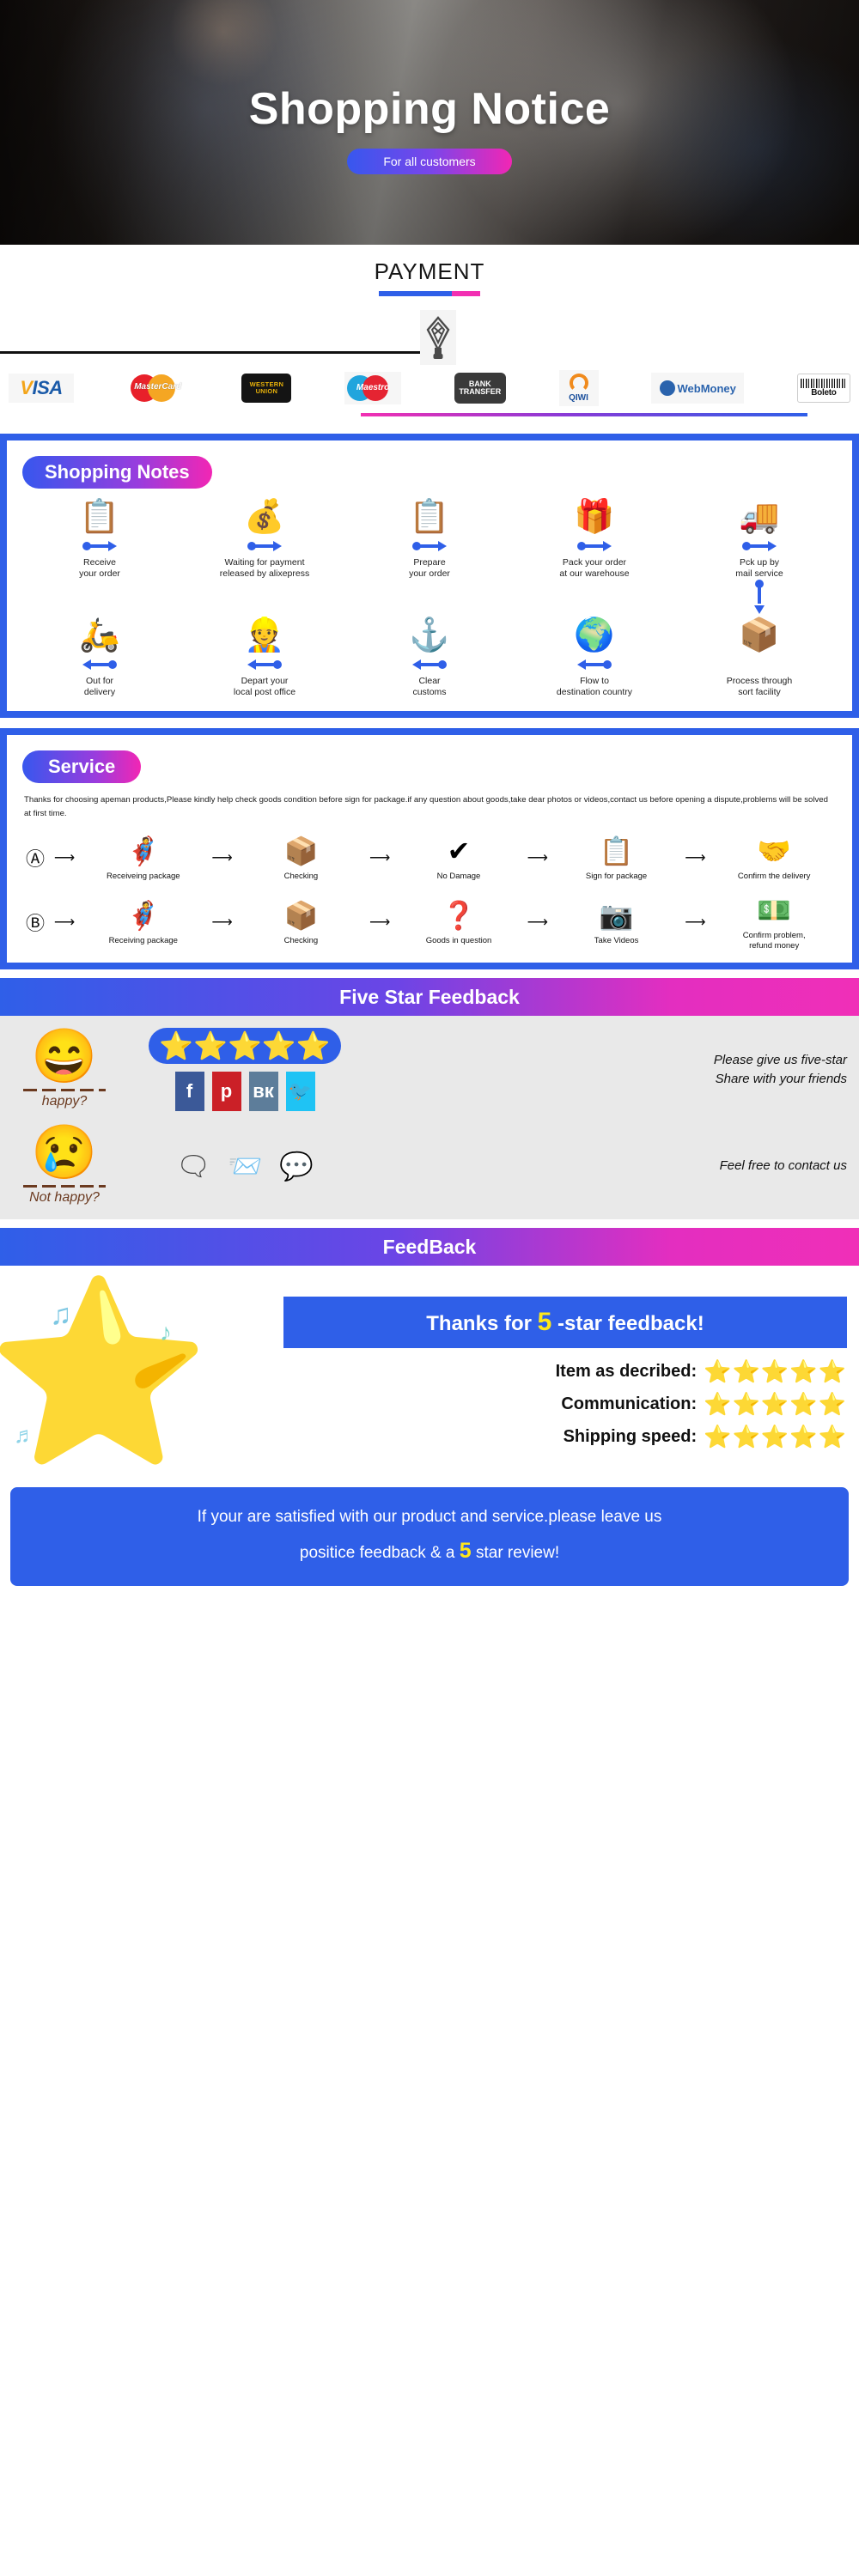  Describe the element at coordinates (117, 472) in the screenshot. I see `shopping-notes-title: Shopping Notes` at that location.